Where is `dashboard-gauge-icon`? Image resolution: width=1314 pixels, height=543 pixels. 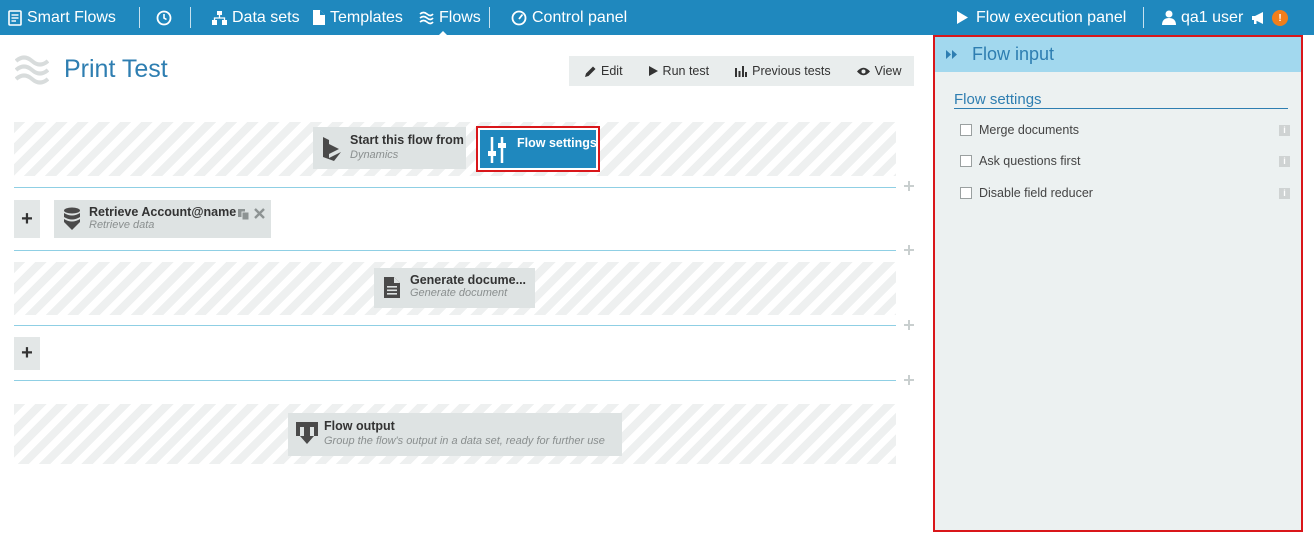
dashboard-gauge-icon is located at coordinates (519, 18).